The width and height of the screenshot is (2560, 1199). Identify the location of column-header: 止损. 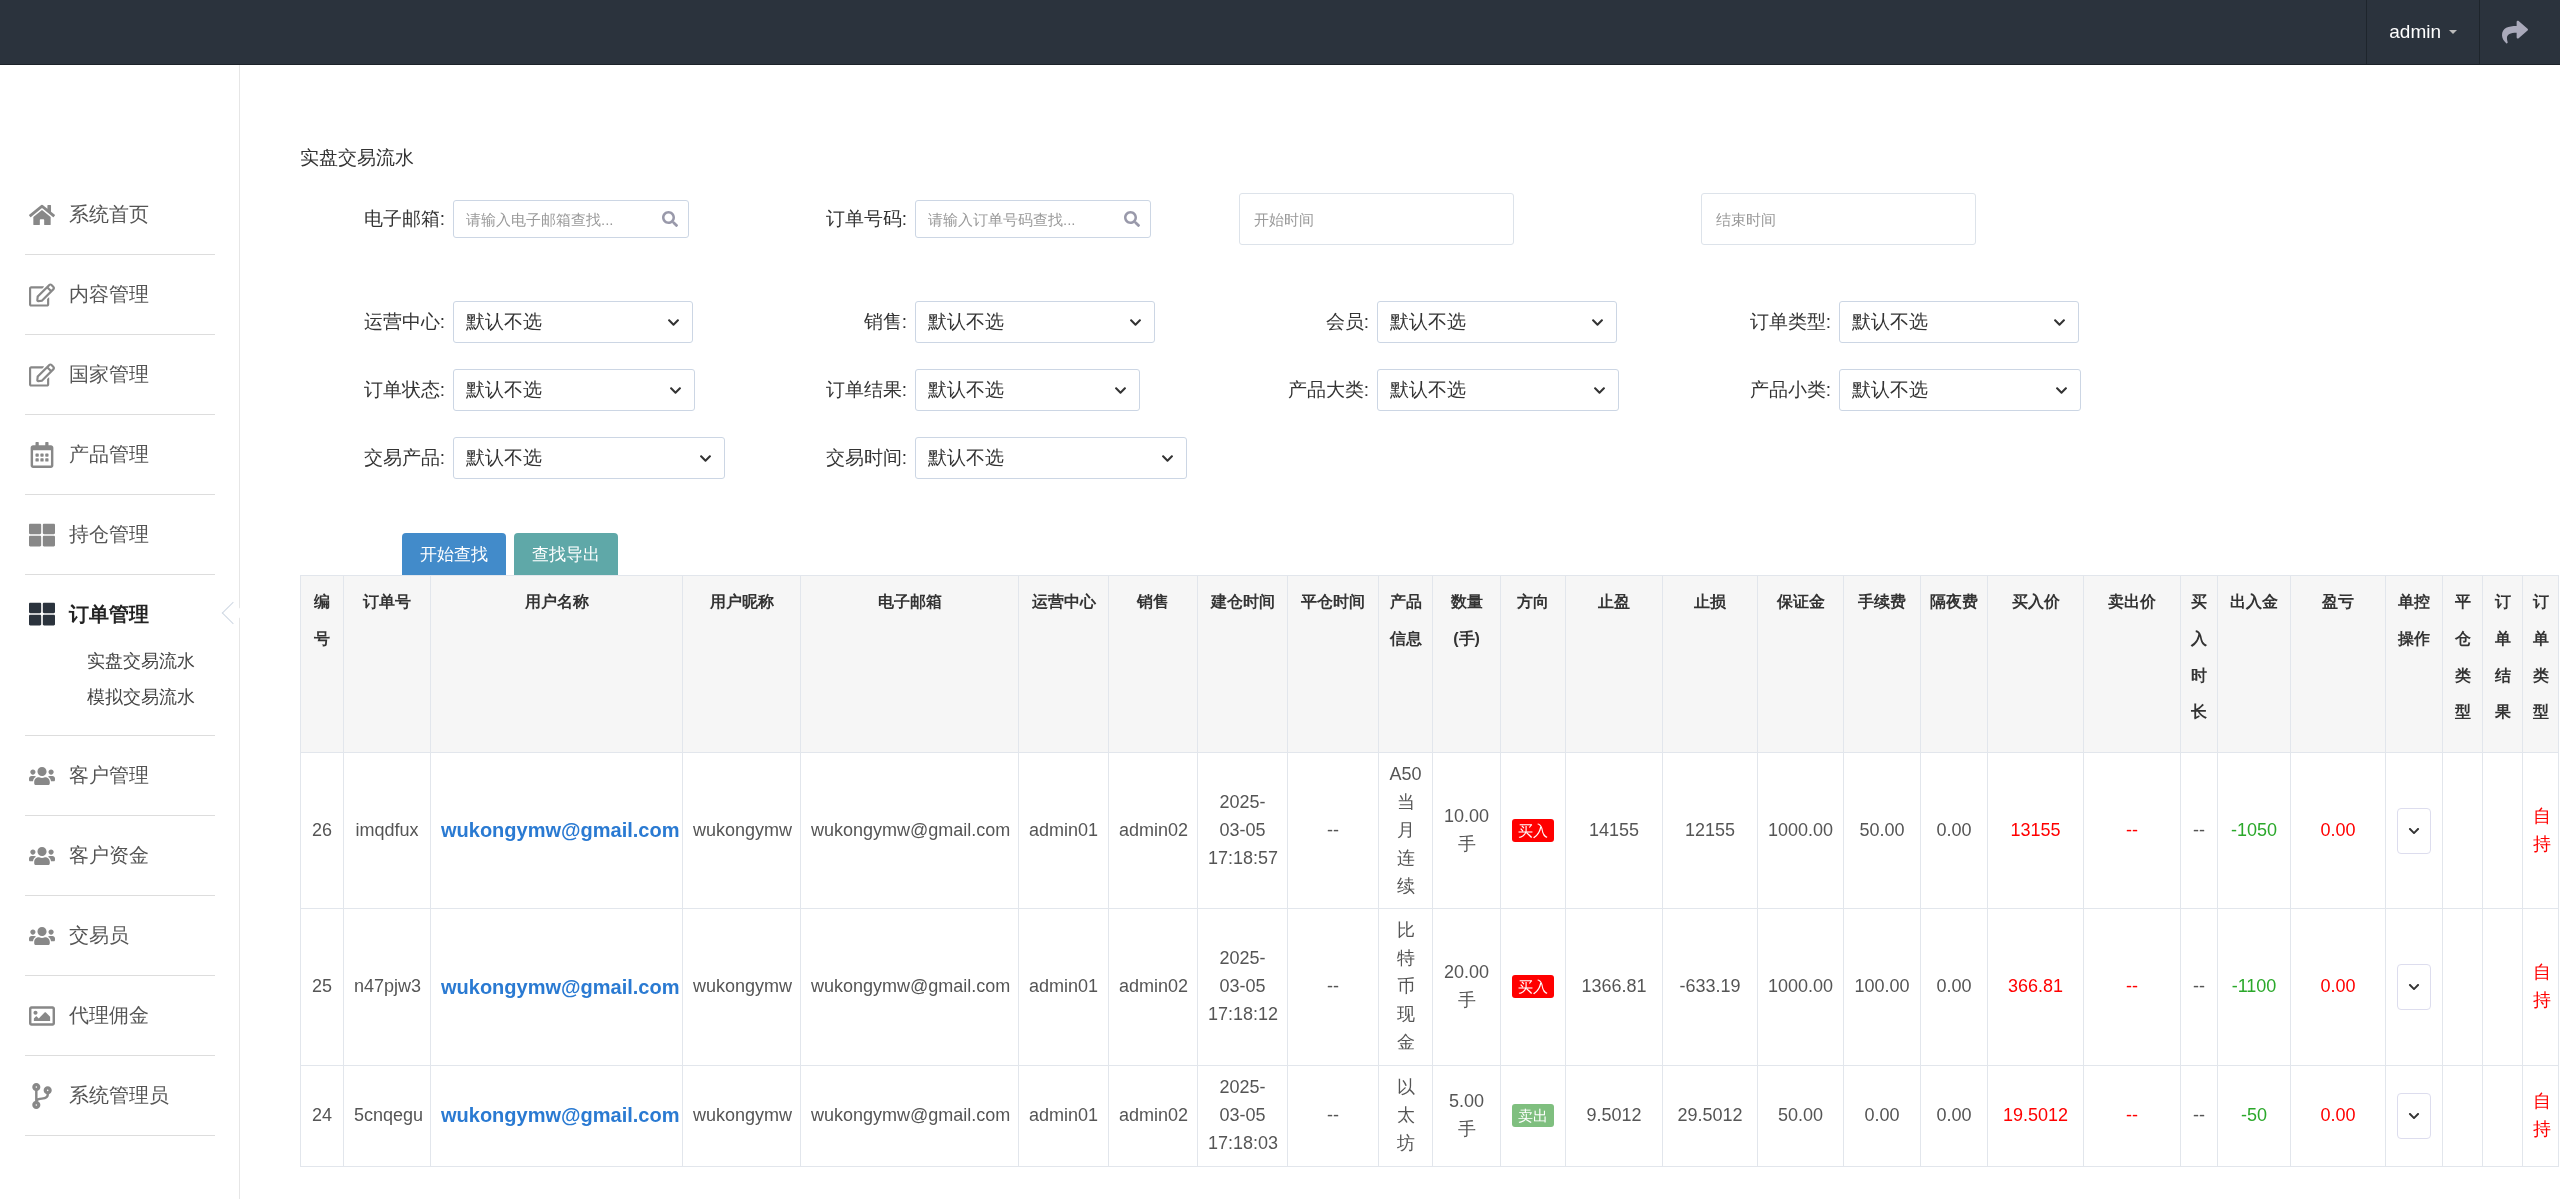
(1710, 664).